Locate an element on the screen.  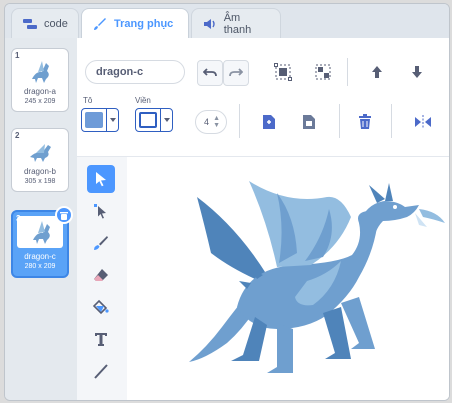
undo-button is located at coordinates (210, 73).